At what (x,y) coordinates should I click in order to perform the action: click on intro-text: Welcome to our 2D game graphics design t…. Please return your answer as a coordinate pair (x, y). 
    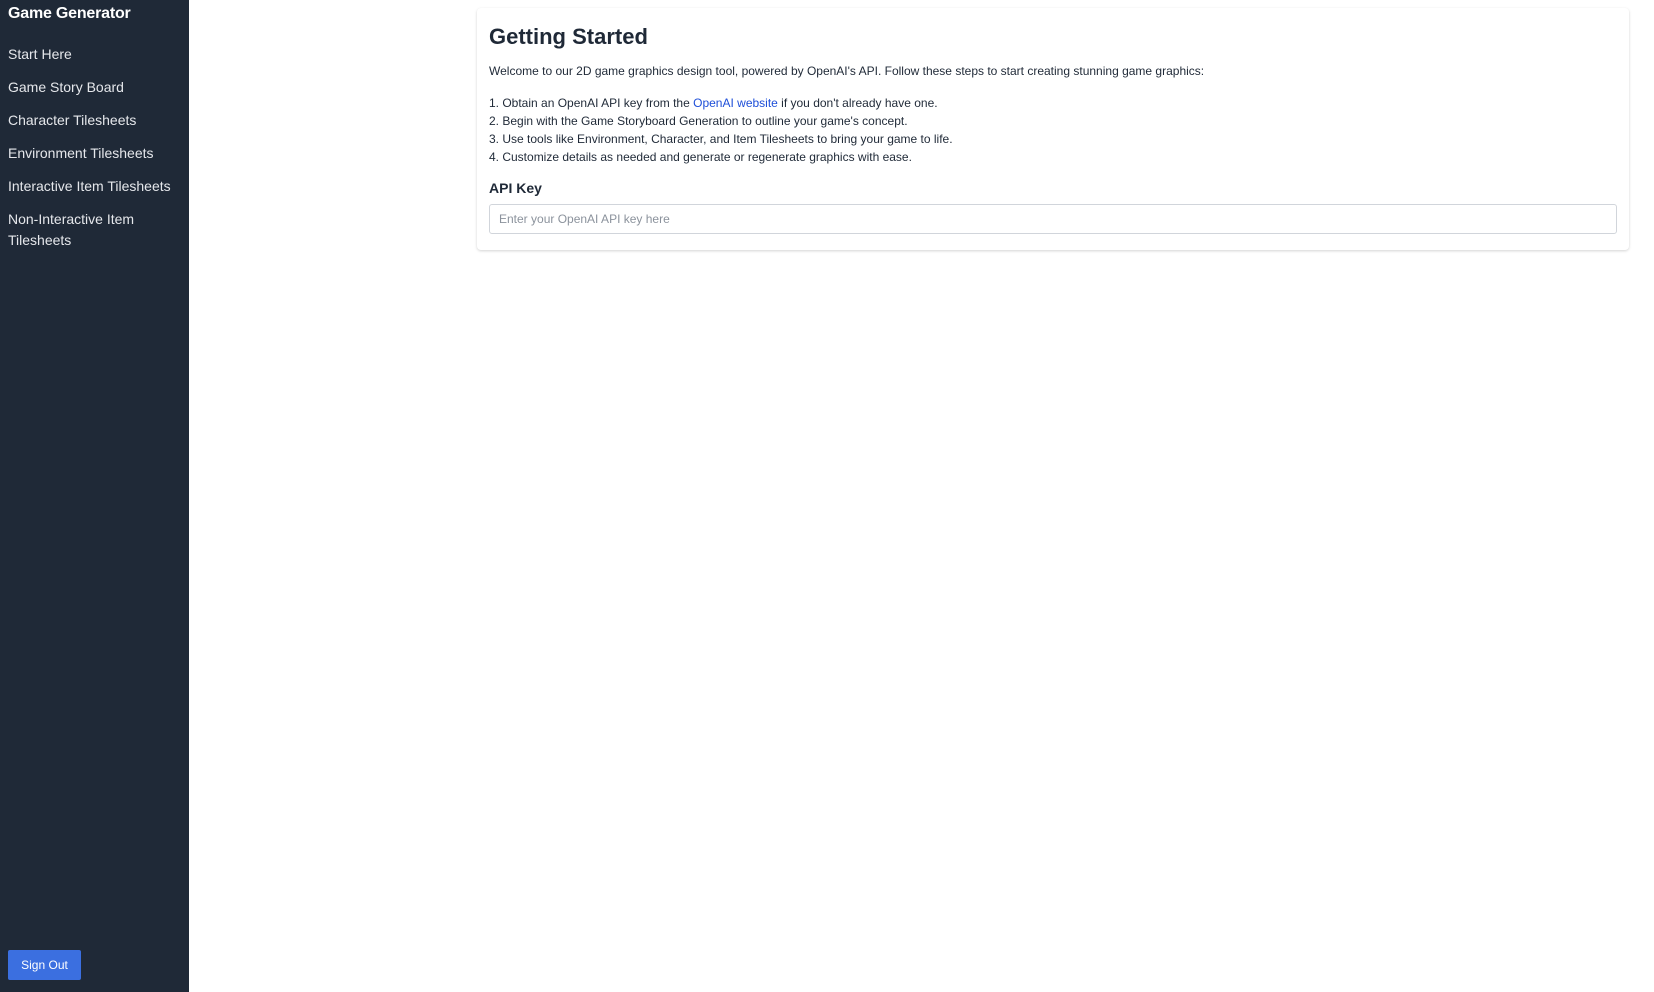
    Looking at the image, I should click on (847, 71).